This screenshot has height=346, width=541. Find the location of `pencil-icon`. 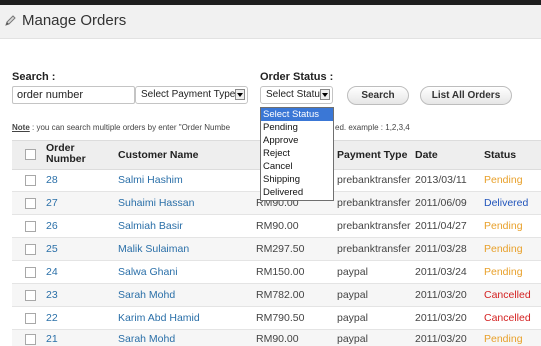

pencil-icon is located at coordinates (10, 20).